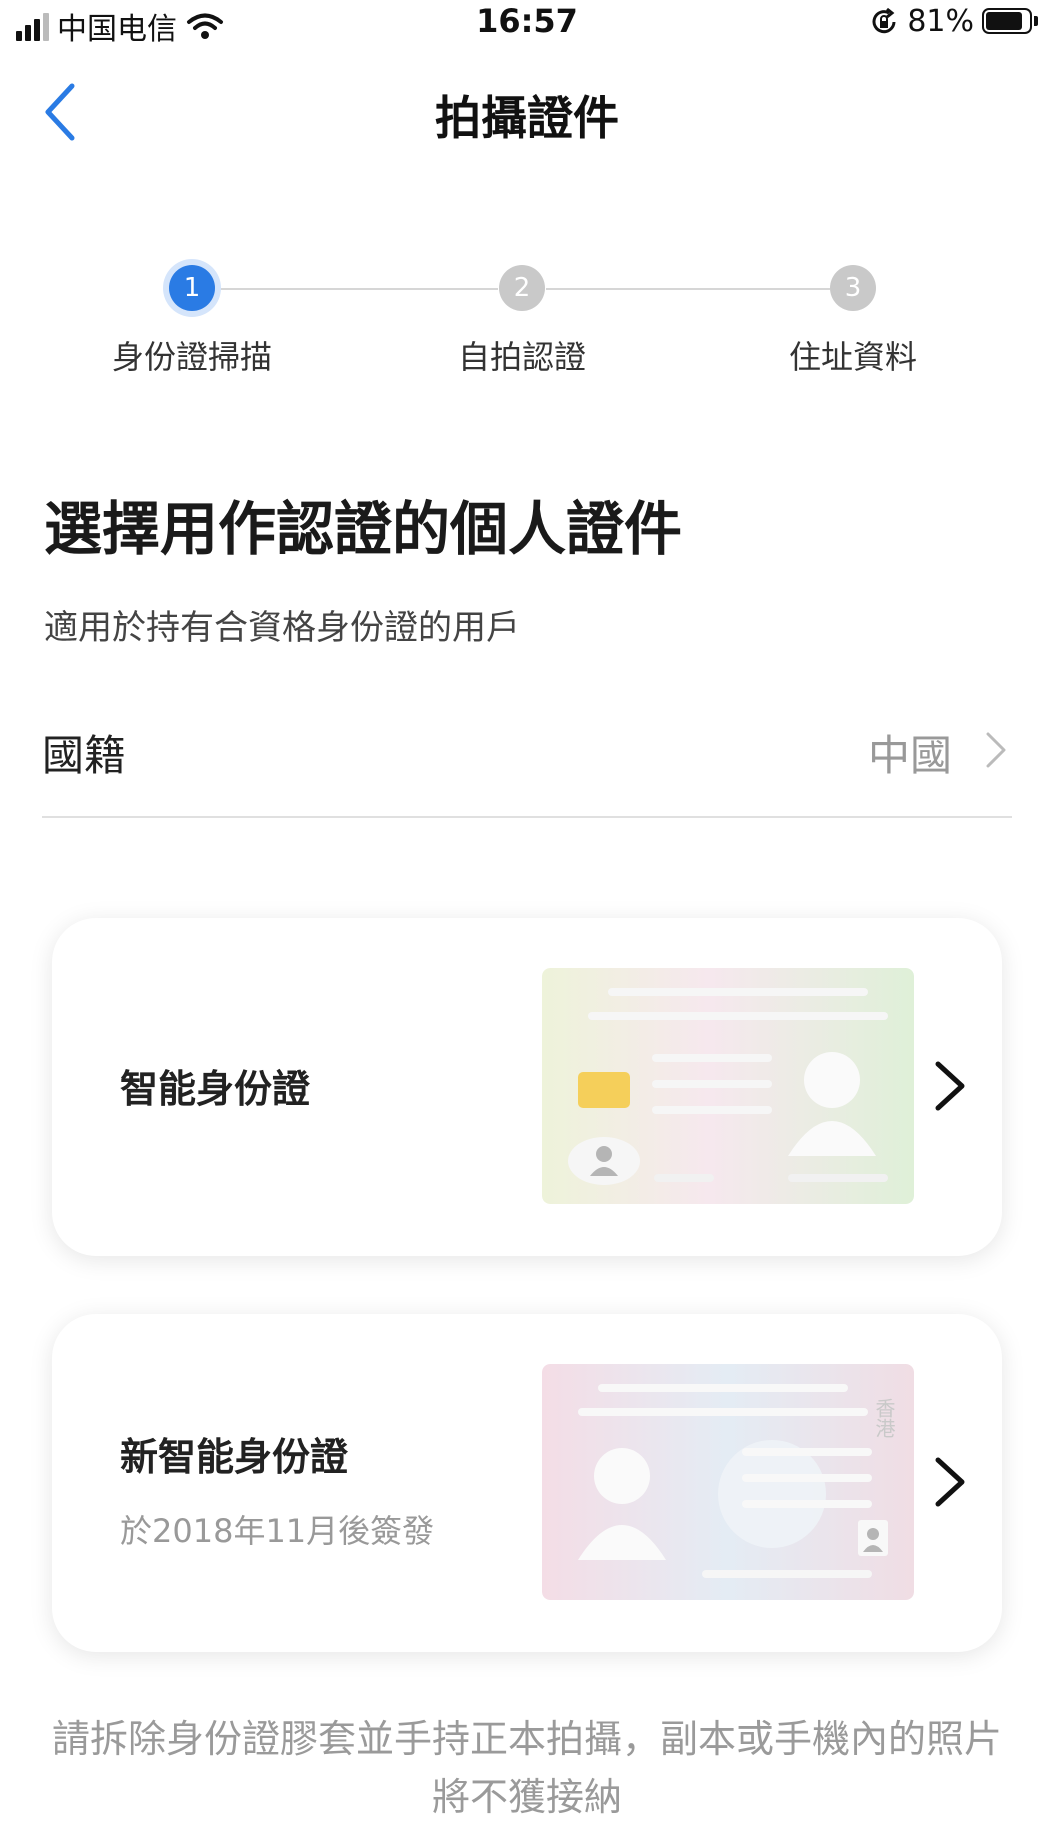  I want to click on status-bar: 中国电信 16:57 81%, so click(527, 23).